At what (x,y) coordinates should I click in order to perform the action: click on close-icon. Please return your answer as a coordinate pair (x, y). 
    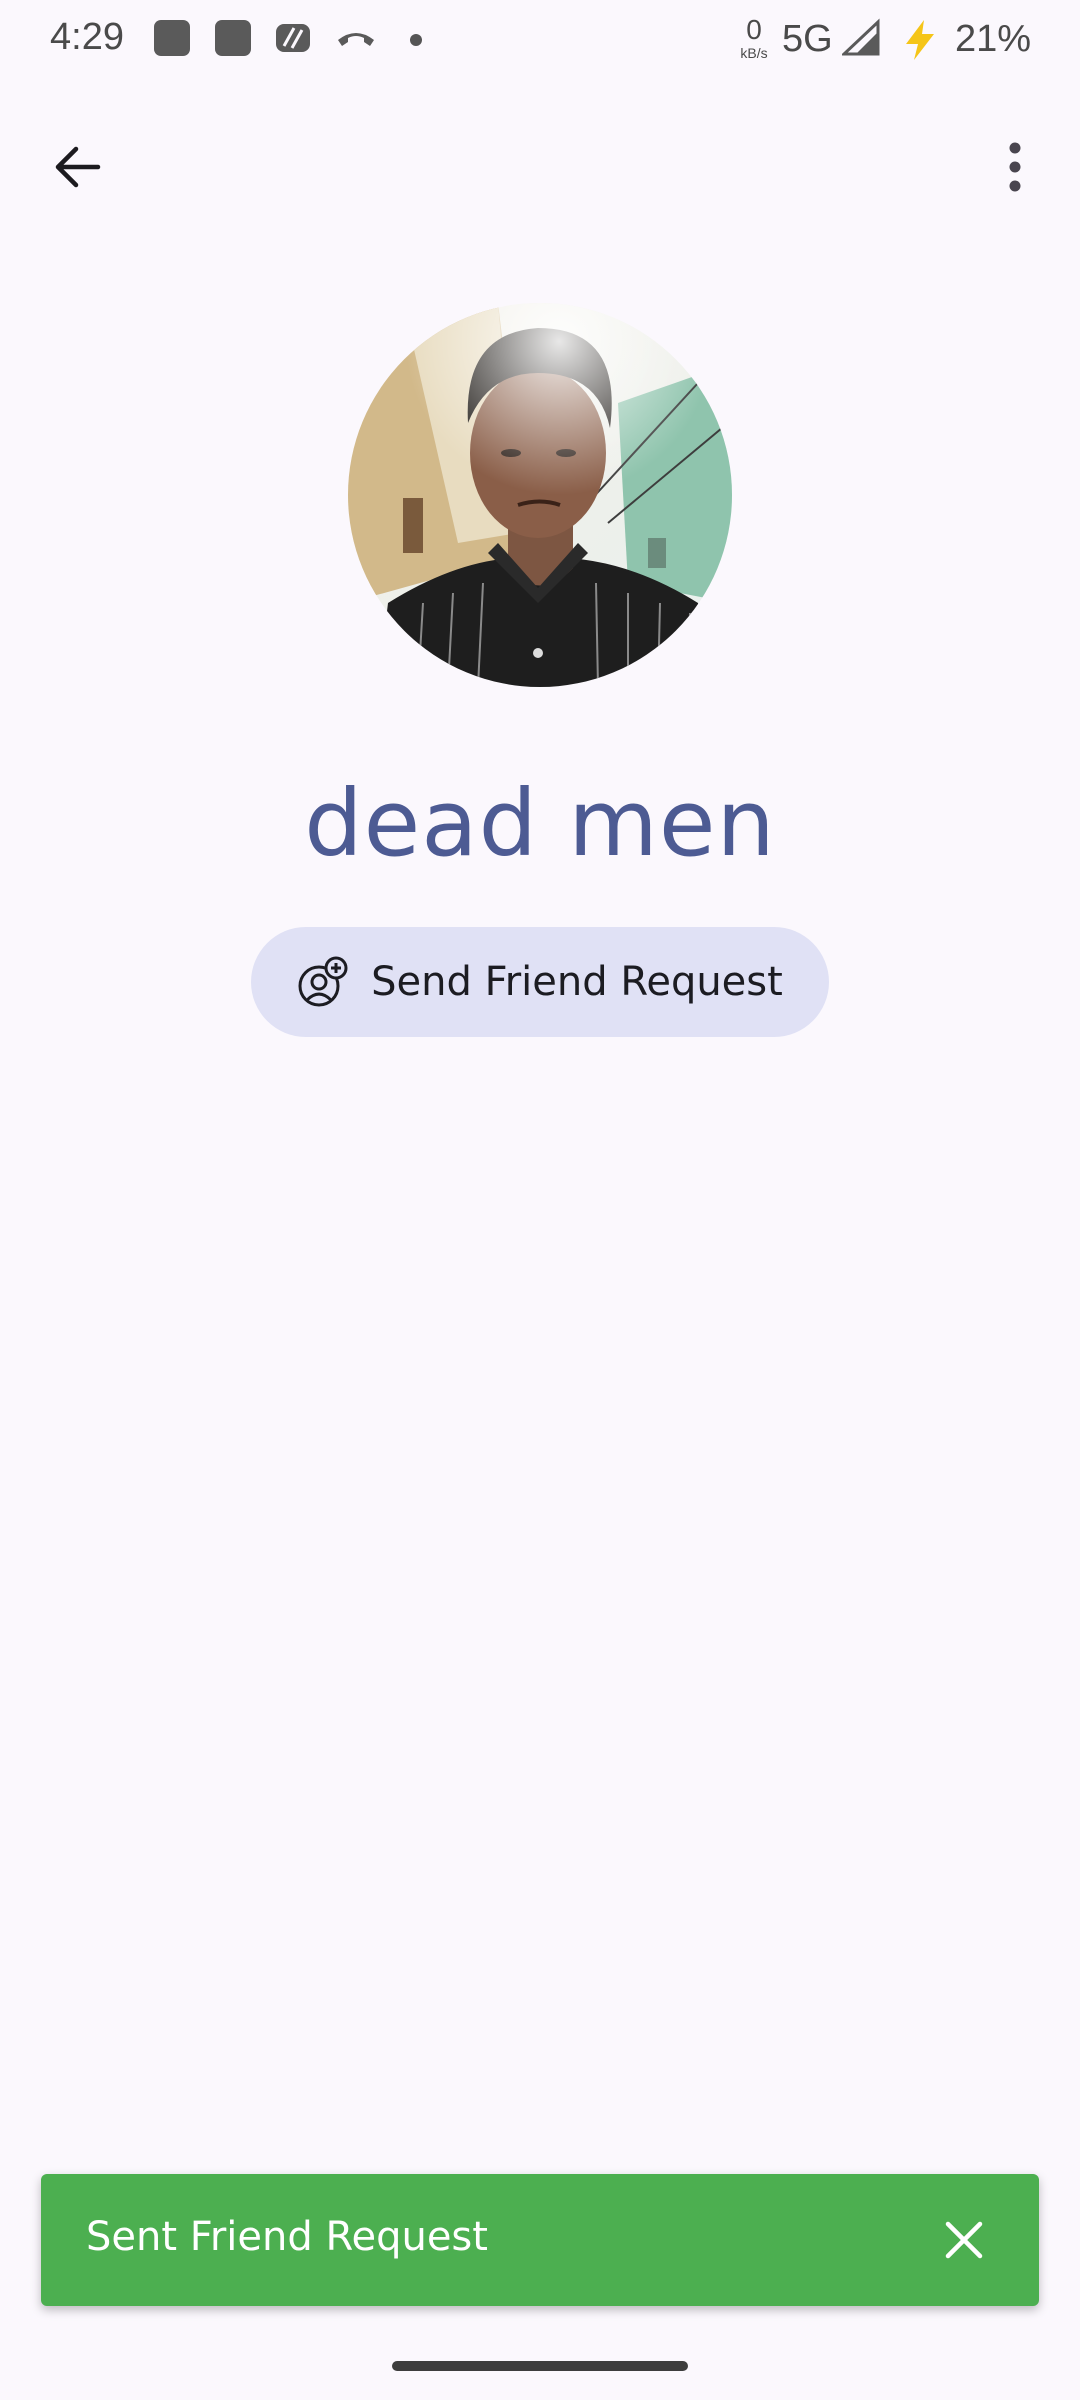
    Looking at the image, I should click on (964, 2240).